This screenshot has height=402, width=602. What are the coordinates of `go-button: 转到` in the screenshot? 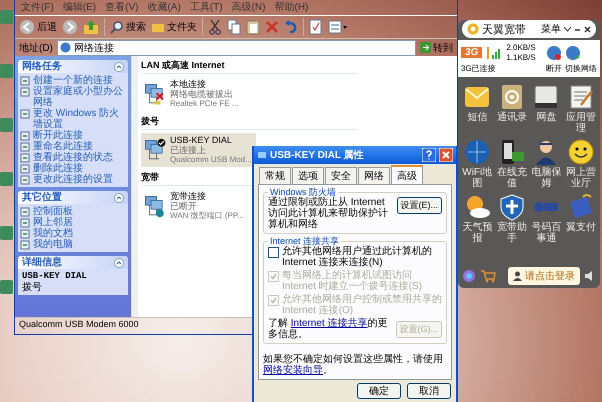 It's located at (436, 47).